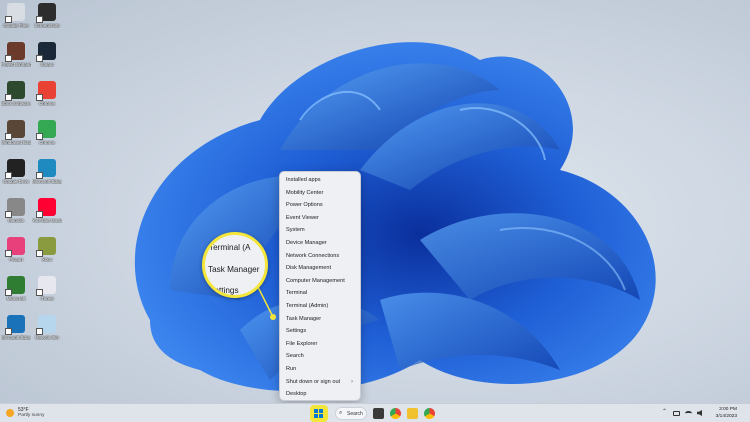  Describe the element at coordinates (16, 298) in the screenshot. I see `desktop-icon-label: Minecraft` at that location.